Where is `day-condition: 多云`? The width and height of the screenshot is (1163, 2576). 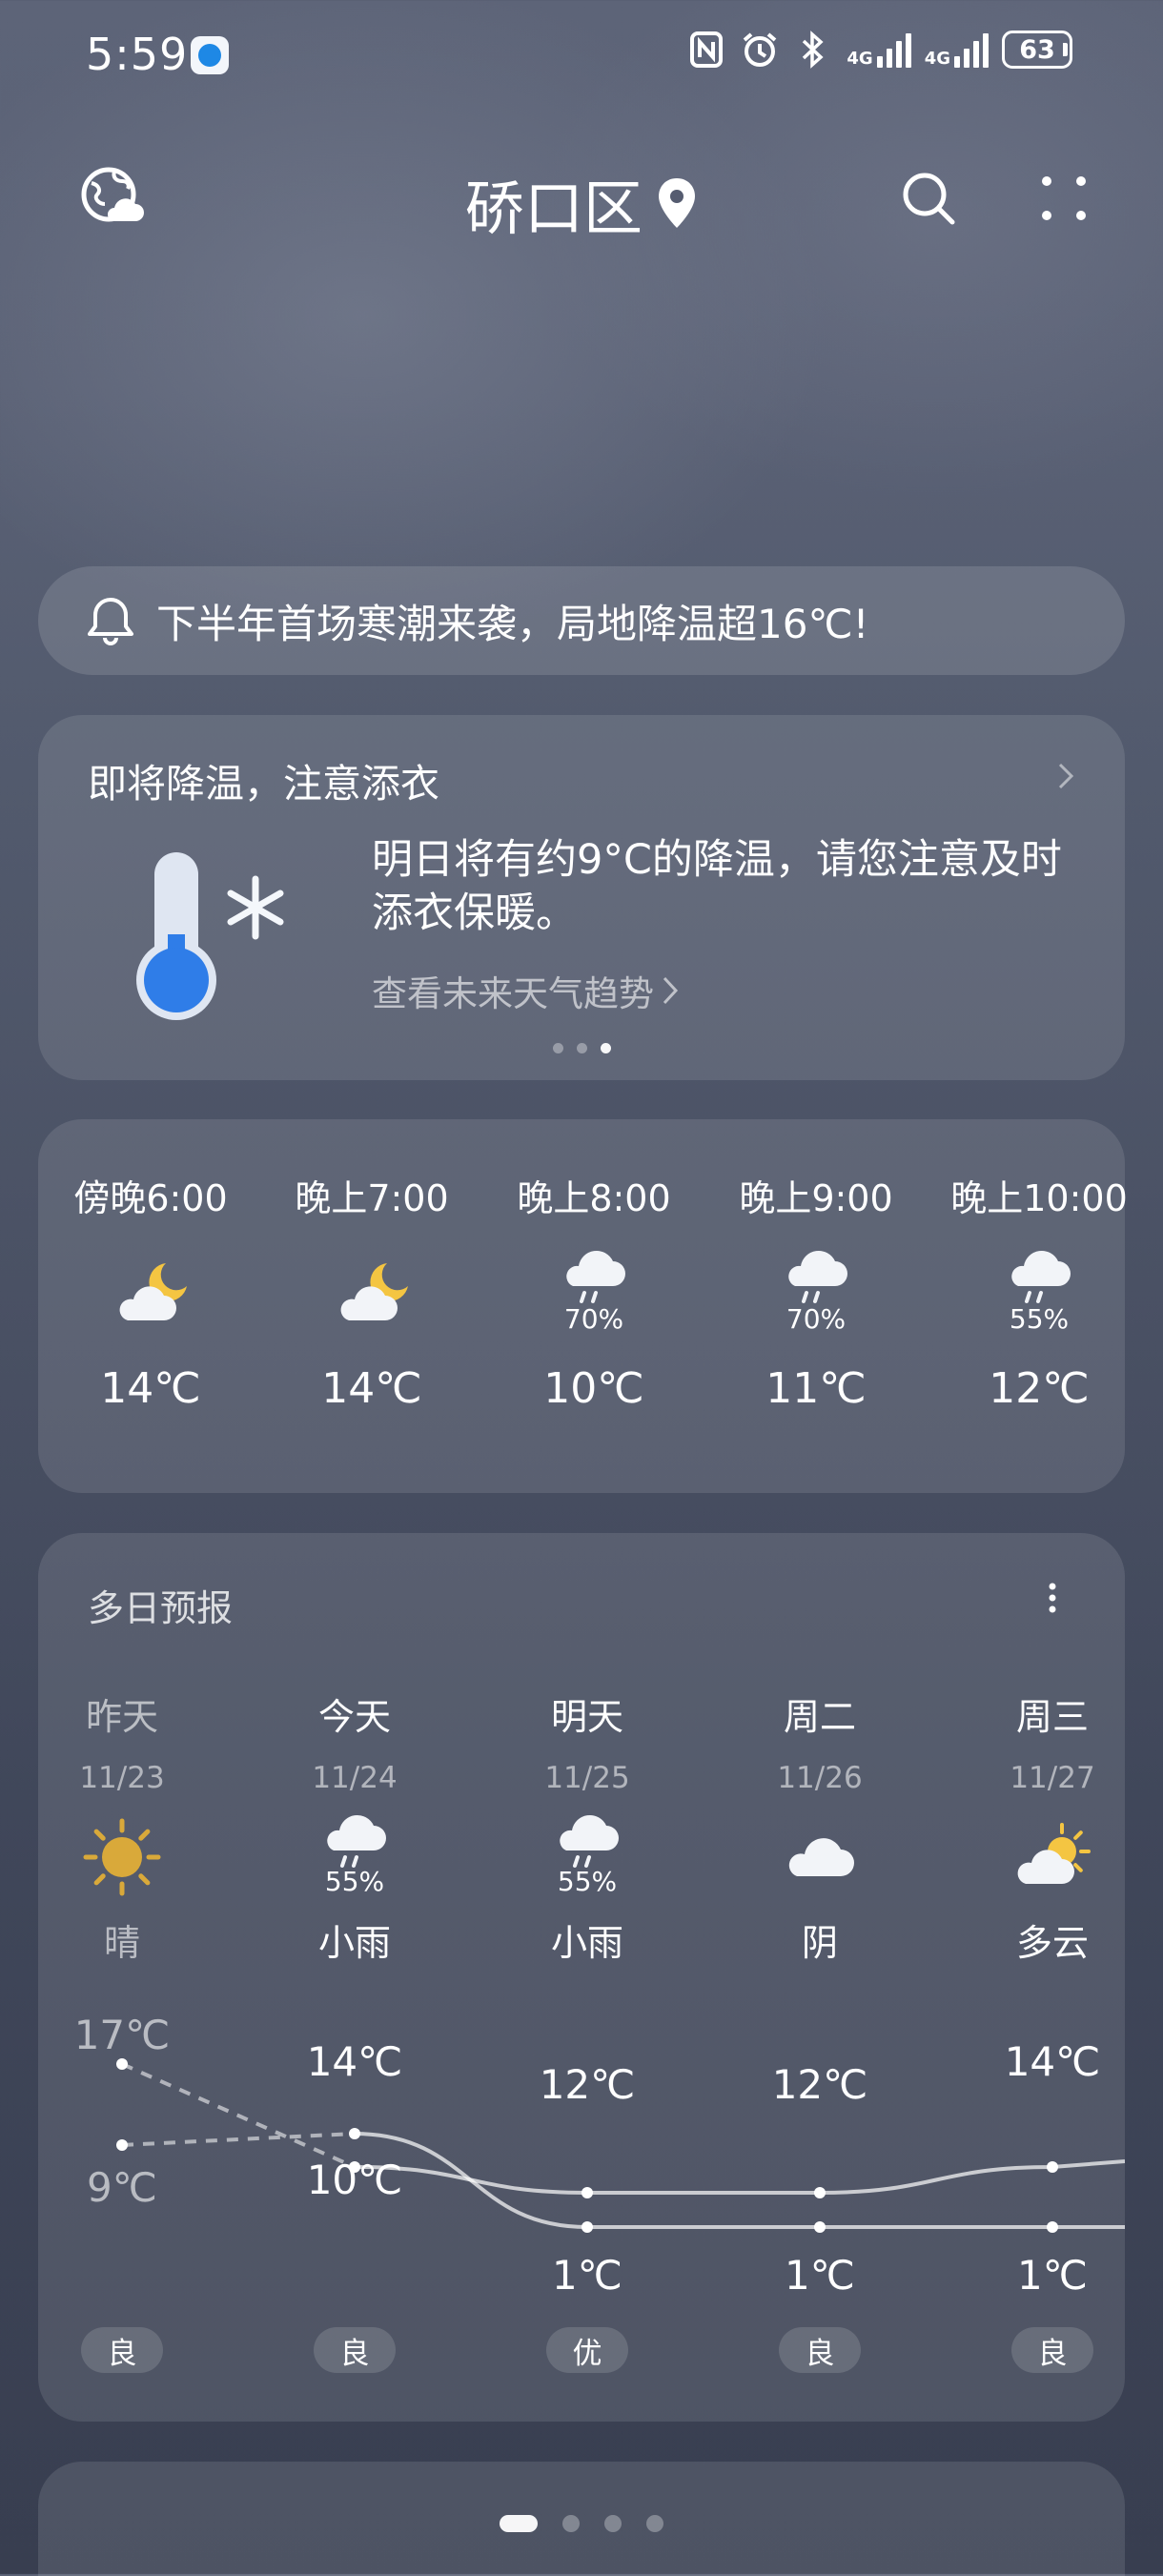
day-condition: 多云 is located at coordinates (1052, 1943).